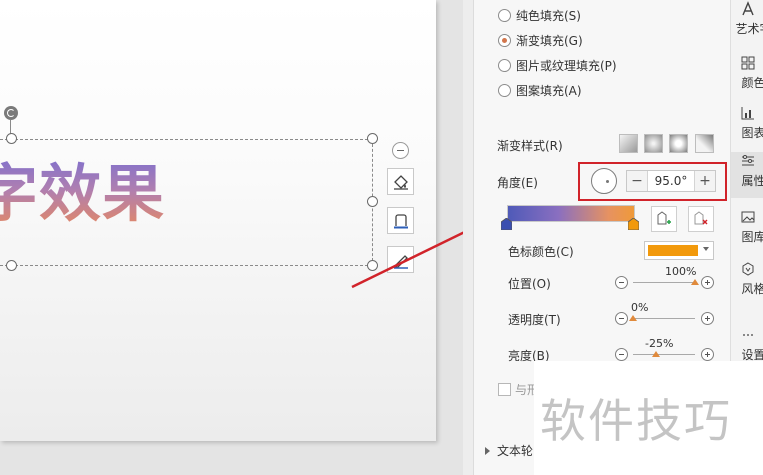 The height and width of the screenshot is (475, 763). I want to click on fill-option-solid: 纯色填充(S), so click(539, 15).